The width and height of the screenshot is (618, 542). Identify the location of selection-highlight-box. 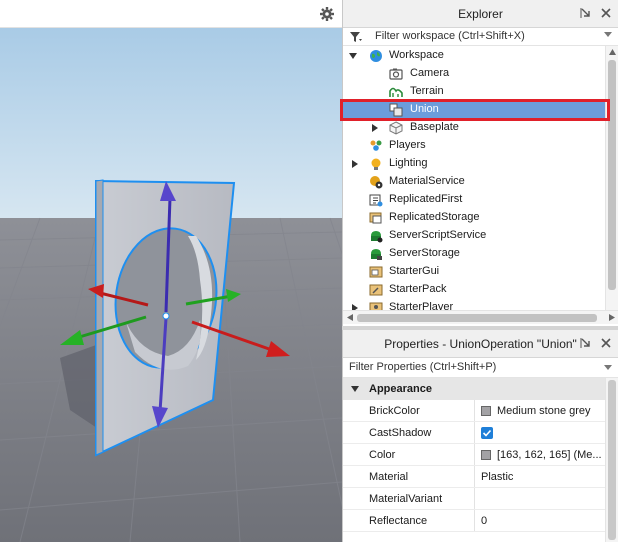
(475, 110).